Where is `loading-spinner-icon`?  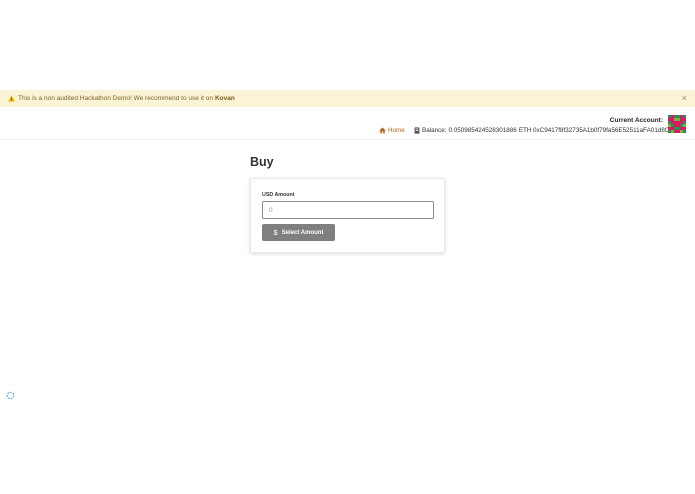
loading-spinner-icon is located at coordinates (10, 395).